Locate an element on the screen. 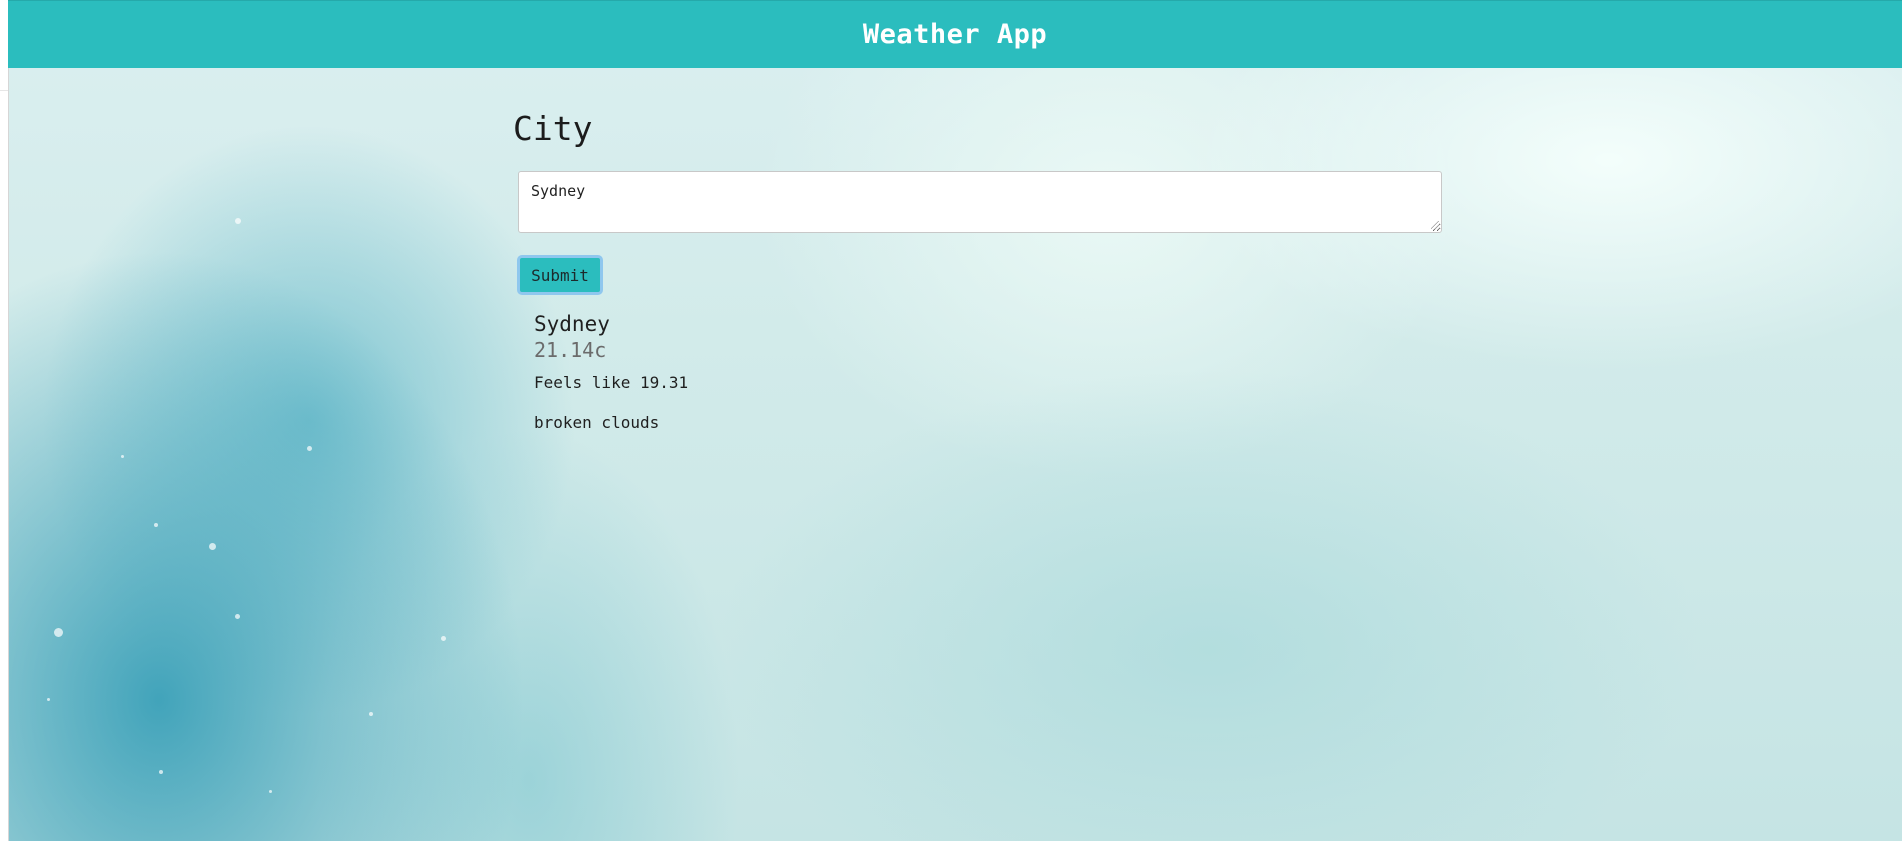 The width and height of the screenshot is (1902, 841). app-title: Weather App is located at coordinates (955, 34).